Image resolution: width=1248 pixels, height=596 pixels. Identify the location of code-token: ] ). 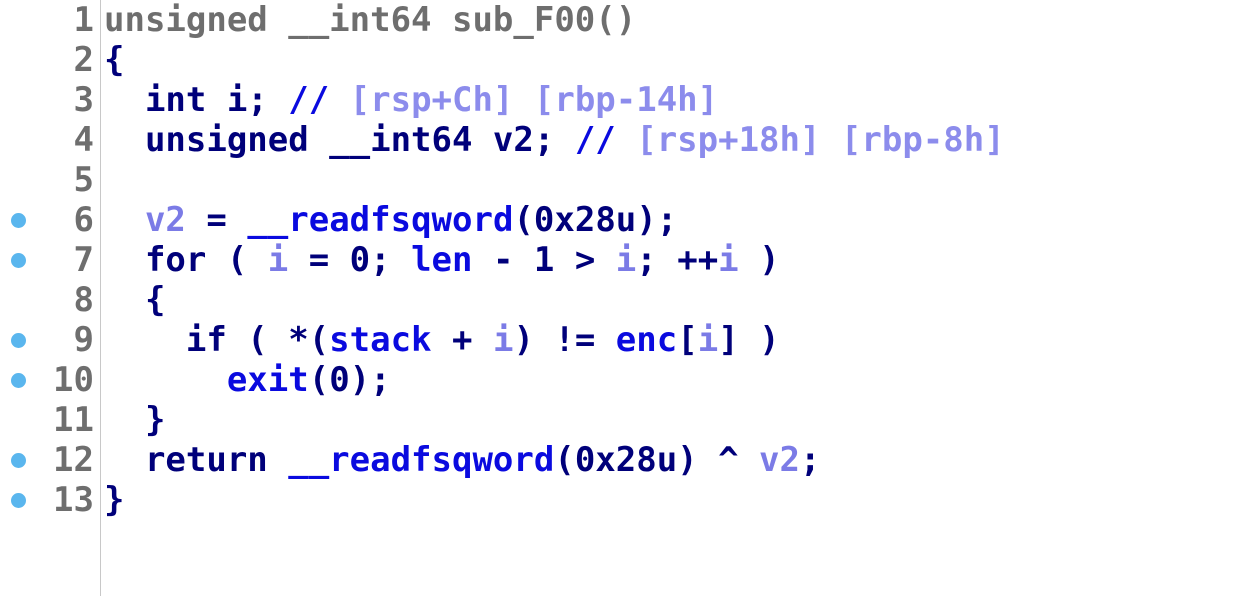
(749, 340).